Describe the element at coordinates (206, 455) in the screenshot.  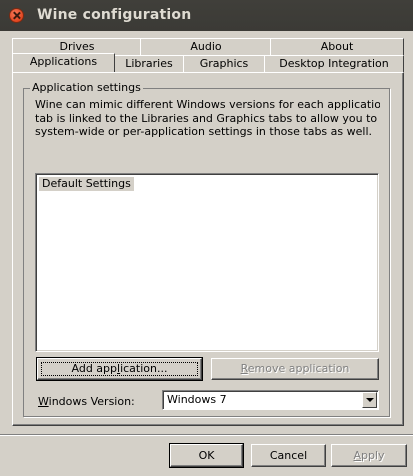
I see `ok-button: OK` at that location.